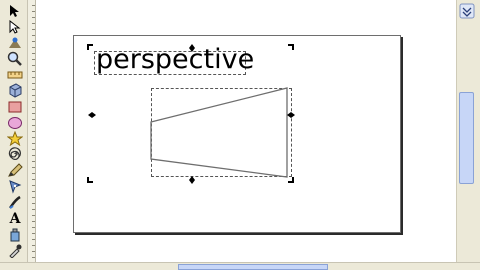 Image resolution: width=480 pixels, height=270 pixels. What do you see at coordinates (15, 26) in the screenshot?
I see `node-editor-icon` at bounding box center [15, 26].